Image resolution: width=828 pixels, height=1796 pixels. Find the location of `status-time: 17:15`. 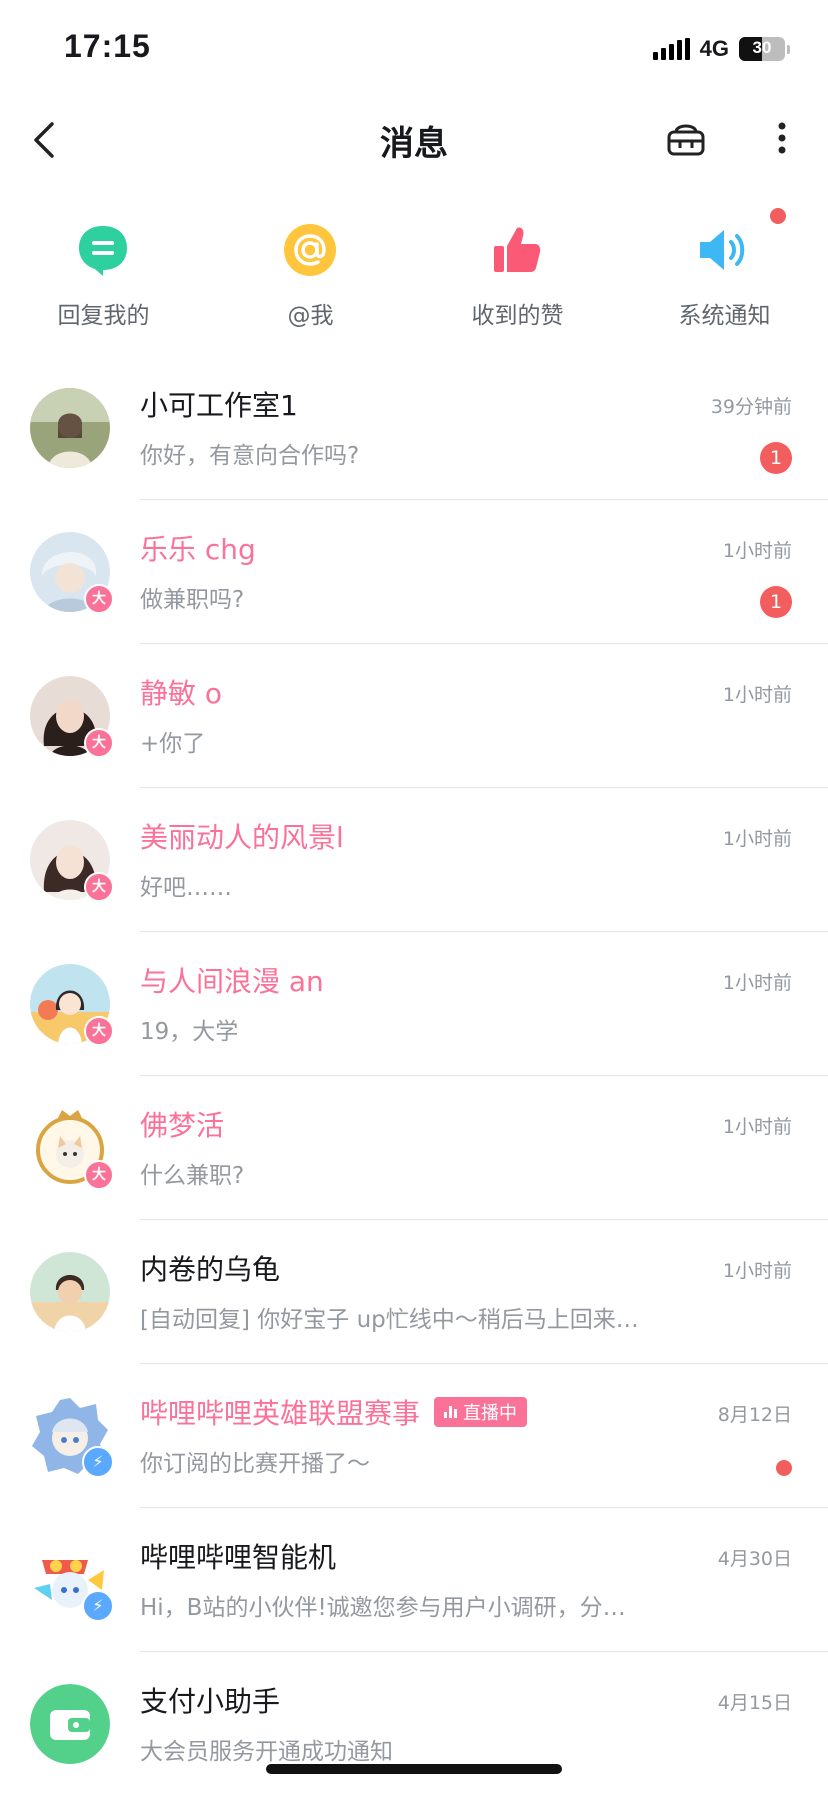

status-time: 17:15 is located at coordinates (107, 46).